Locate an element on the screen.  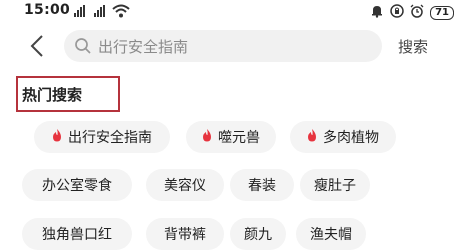
hot-tag: 噬元兽 is located at coordinates (231, 137).